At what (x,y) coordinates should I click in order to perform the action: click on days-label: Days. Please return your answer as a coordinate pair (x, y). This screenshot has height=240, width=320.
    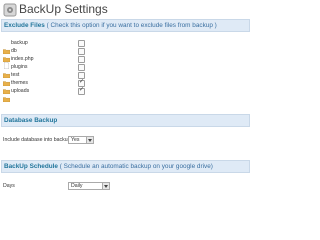
    Looking at the image, I should click on (9, 186).